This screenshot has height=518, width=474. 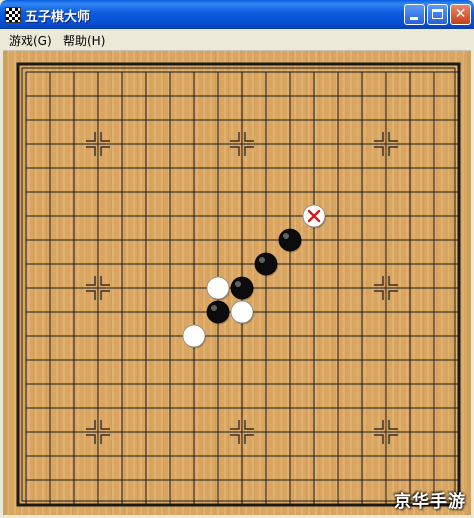 What do you see at coordinates (430, 502) in the screenshot?
I see `watermark-text: 京华手游` at bounding box center [430, 502].